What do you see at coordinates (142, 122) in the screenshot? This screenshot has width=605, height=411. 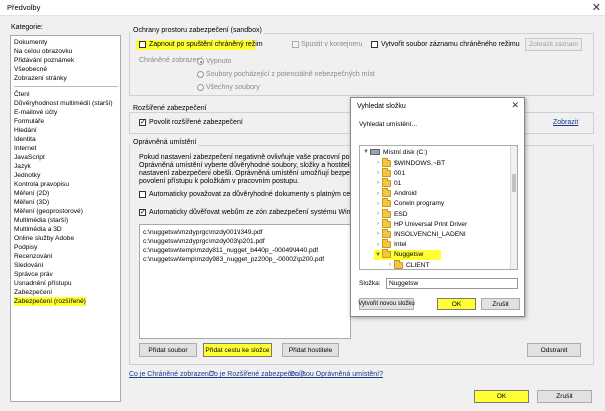 I see `enhanced-security-checkbox` at bounding box center [142, 122].